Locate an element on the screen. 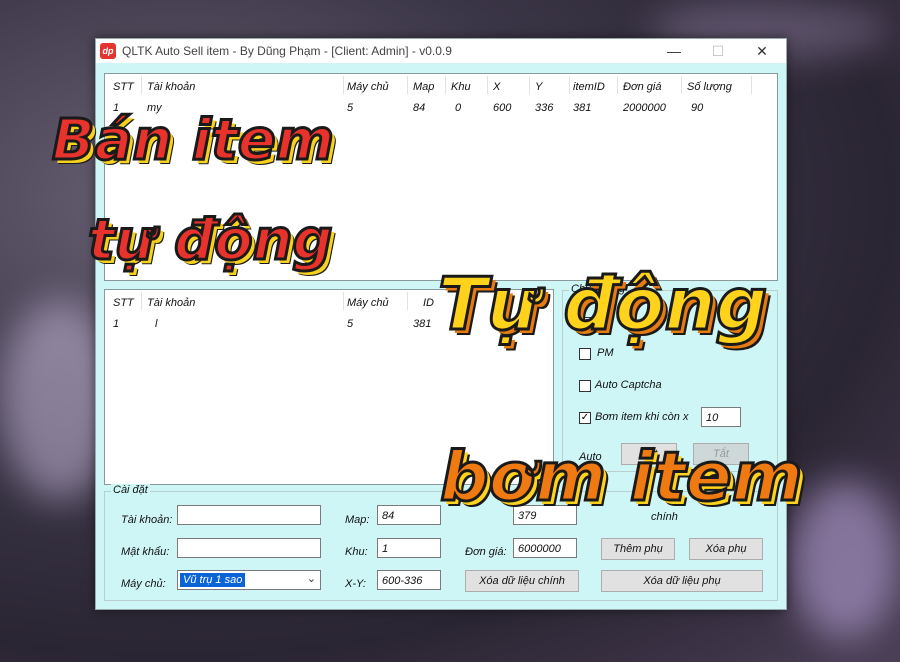  server-selected-value: Vũ trụ 1 sao is located at coordinates (213, 580).